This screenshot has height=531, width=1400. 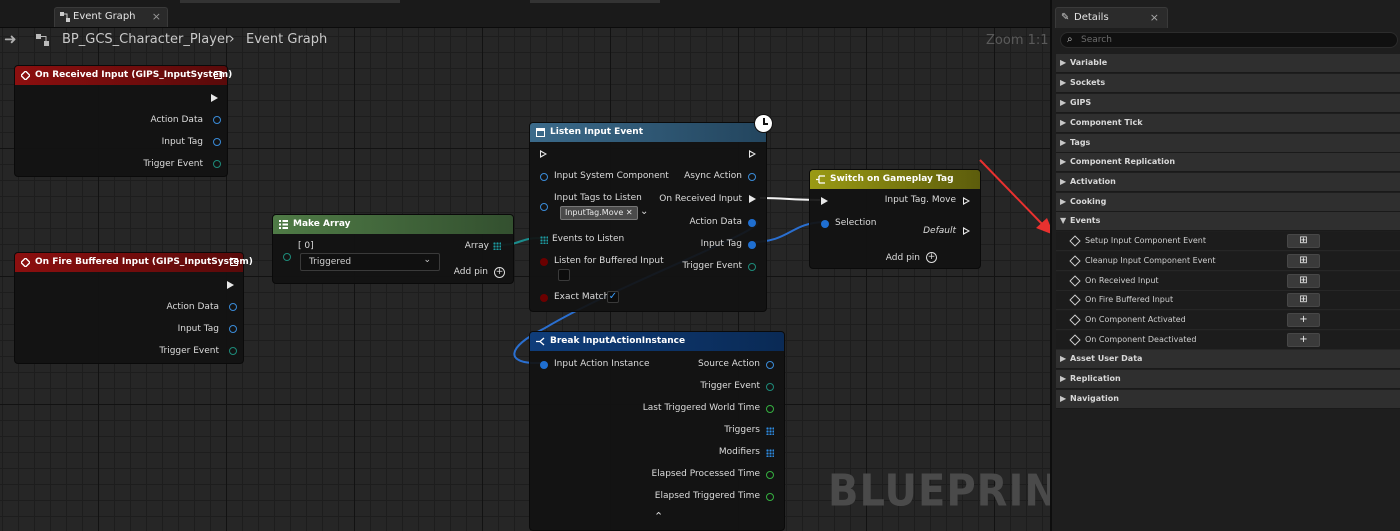 I want to click on input-system-component-pin, so click(x=544, y=177).